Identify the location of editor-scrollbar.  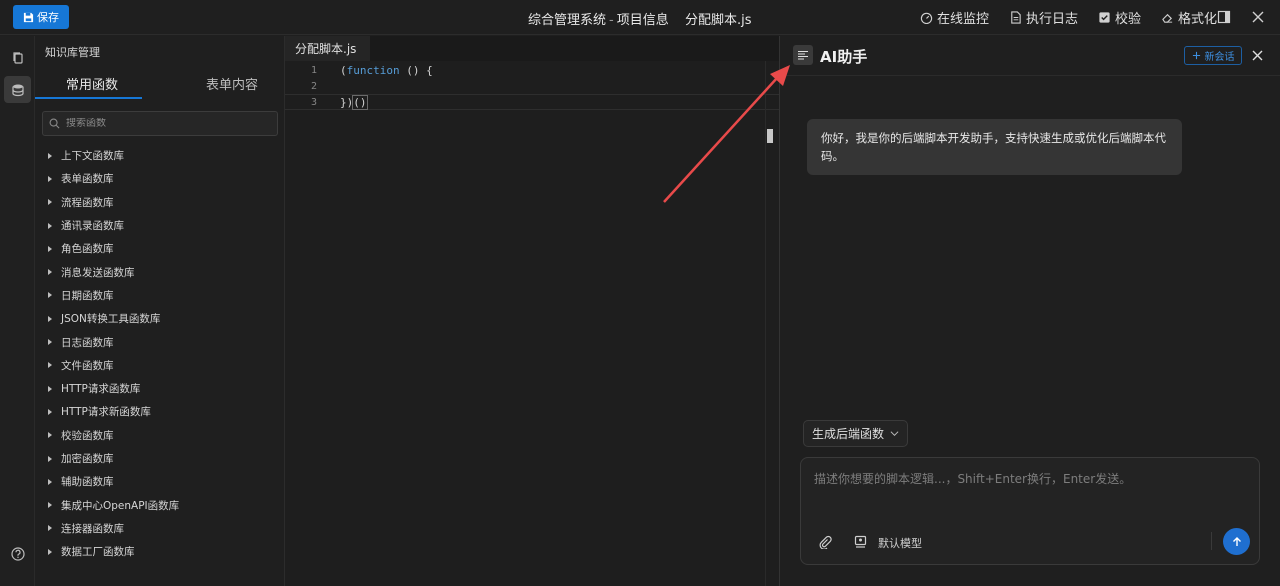
(765, 323).